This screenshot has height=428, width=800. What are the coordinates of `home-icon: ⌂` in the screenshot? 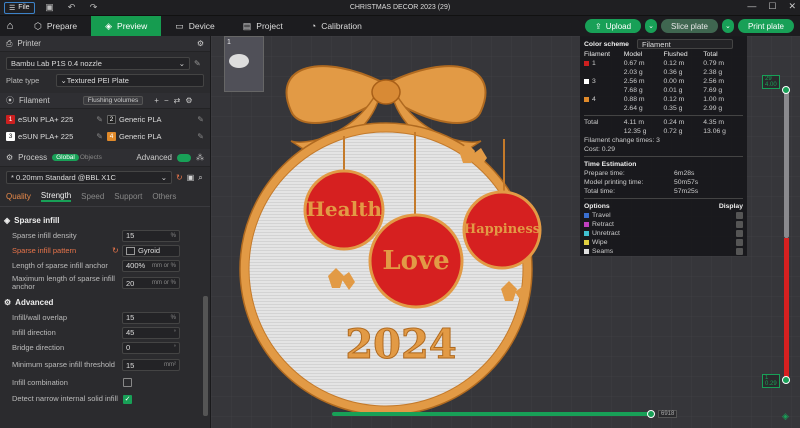 It's located at (10, 26).